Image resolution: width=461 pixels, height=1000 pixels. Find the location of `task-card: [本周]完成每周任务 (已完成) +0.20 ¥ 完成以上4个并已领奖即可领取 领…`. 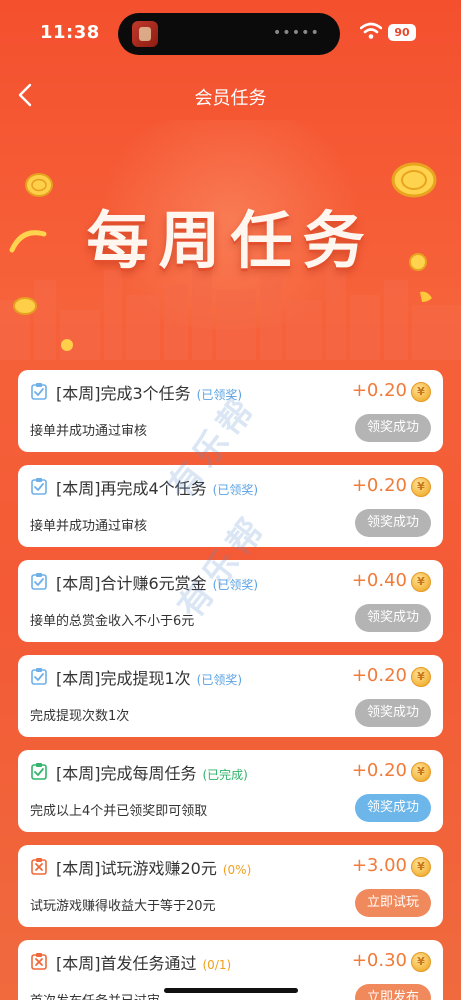

task-card: [本周]完成每周任务 (已完成) +0.20 ¥ 完成以上4个并已领奖即可领取 领… is located at coordinates (230, 791).